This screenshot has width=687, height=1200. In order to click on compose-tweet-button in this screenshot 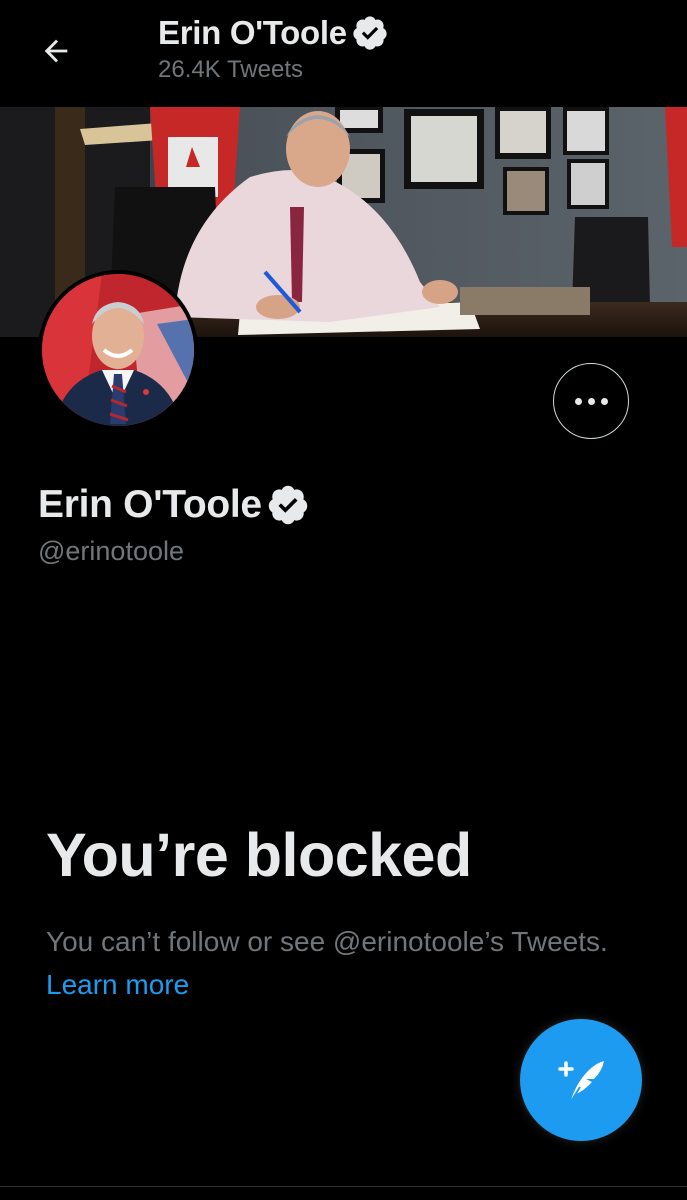, I will do `click(581, 1080)`.